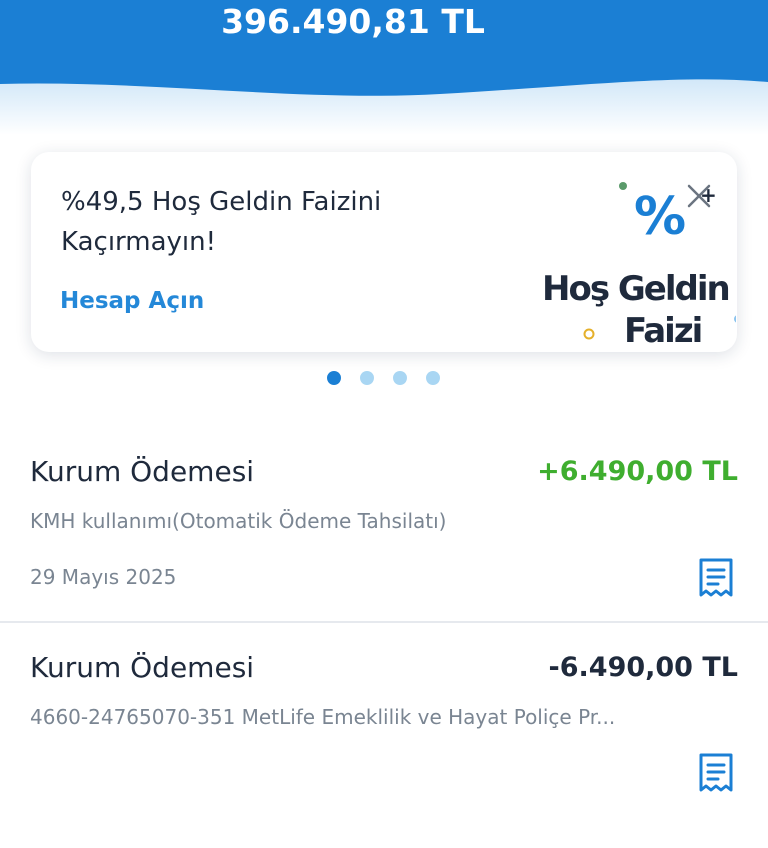 The height and width of the screenshot is (848, 768). What do you see at coordinates (132, 301) in the screenshot?
I see `open-account-link: Hesap Açın` at bounding box center [132, 301].